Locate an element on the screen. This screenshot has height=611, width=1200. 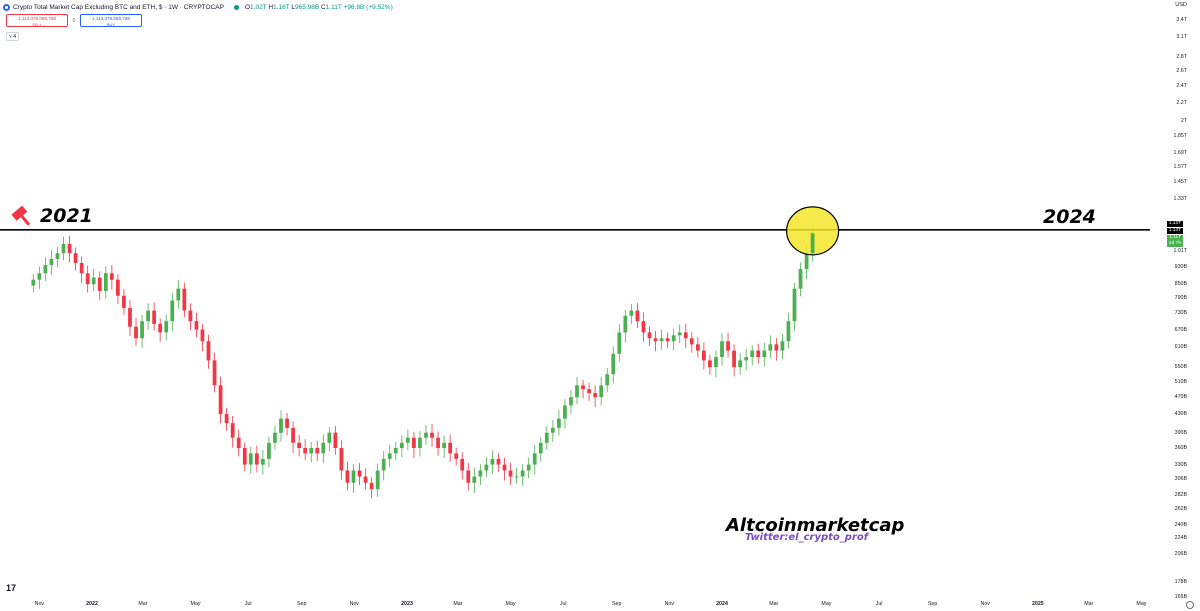
y-tick-label: 282B is located at coordinates (1180, 494).